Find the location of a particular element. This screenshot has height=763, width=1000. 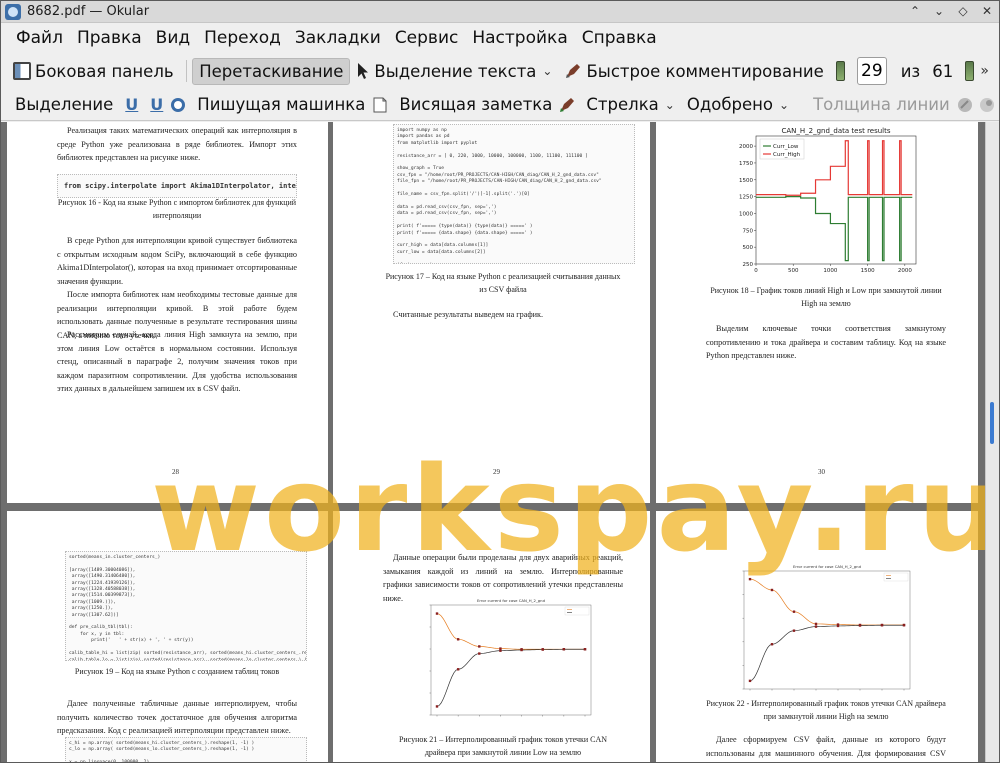

close-icon: ✕ is located at coordinates (987, 11).